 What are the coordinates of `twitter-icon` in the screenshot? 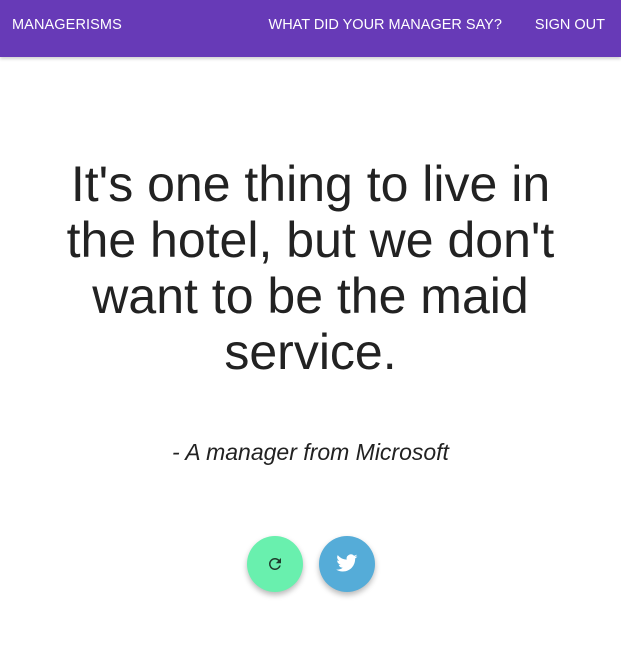 It's located at (347, 564).